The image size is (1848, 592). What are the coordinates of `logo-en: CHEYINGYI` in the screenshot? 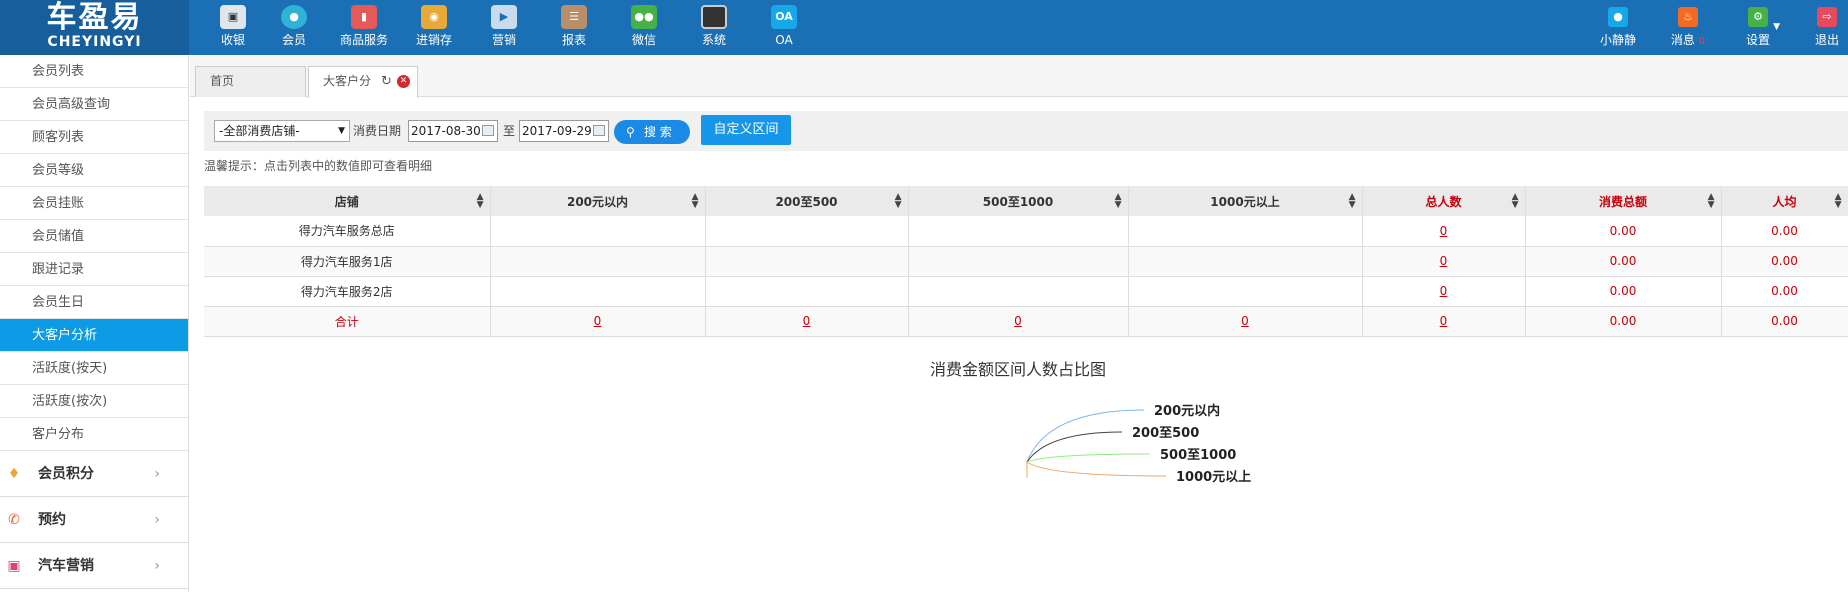 It's located at (94, 42).